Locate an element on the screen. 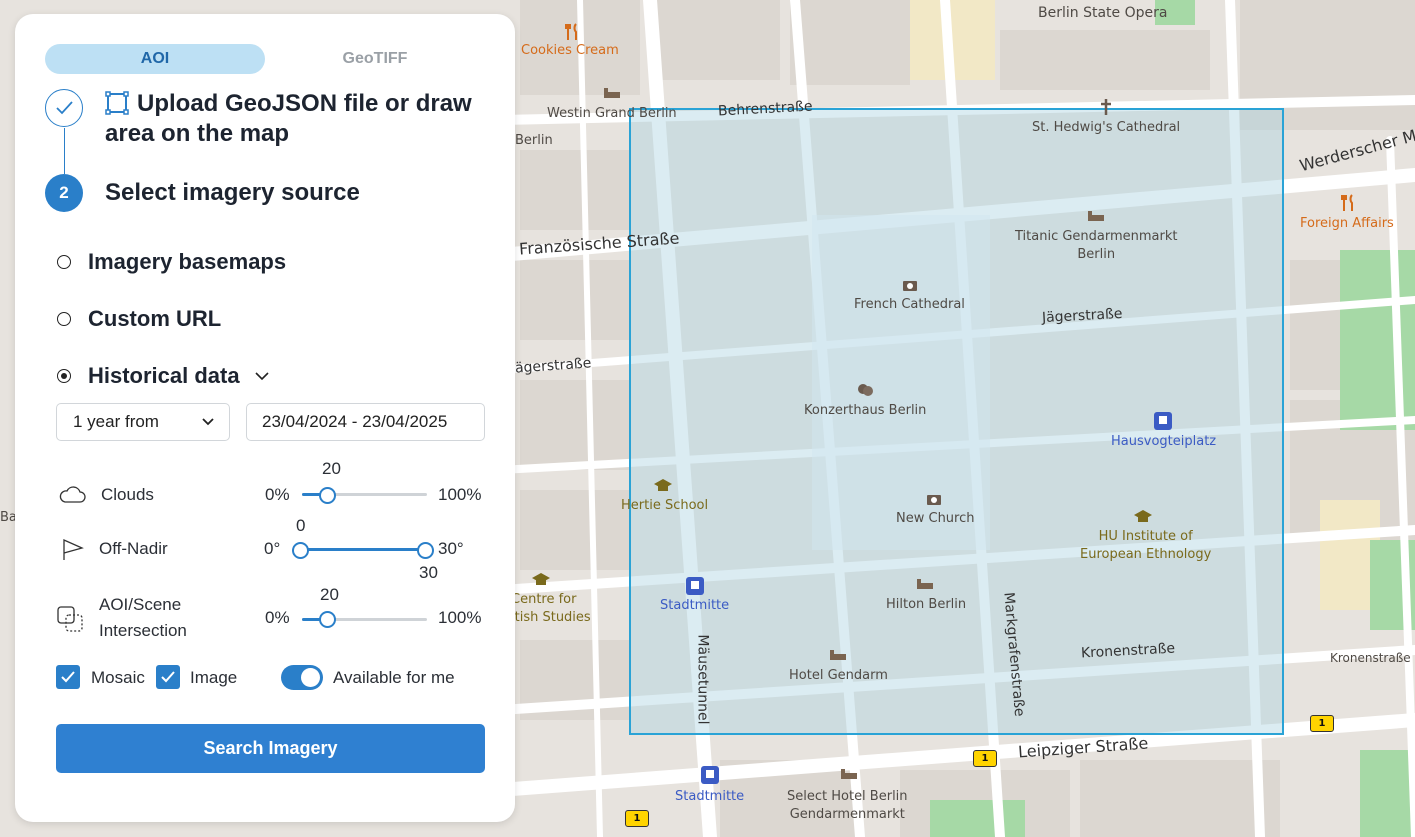 Image resolution: width=1415 pixels, height=837 pixels. image-label: Image is located at coordinates (214, 677).